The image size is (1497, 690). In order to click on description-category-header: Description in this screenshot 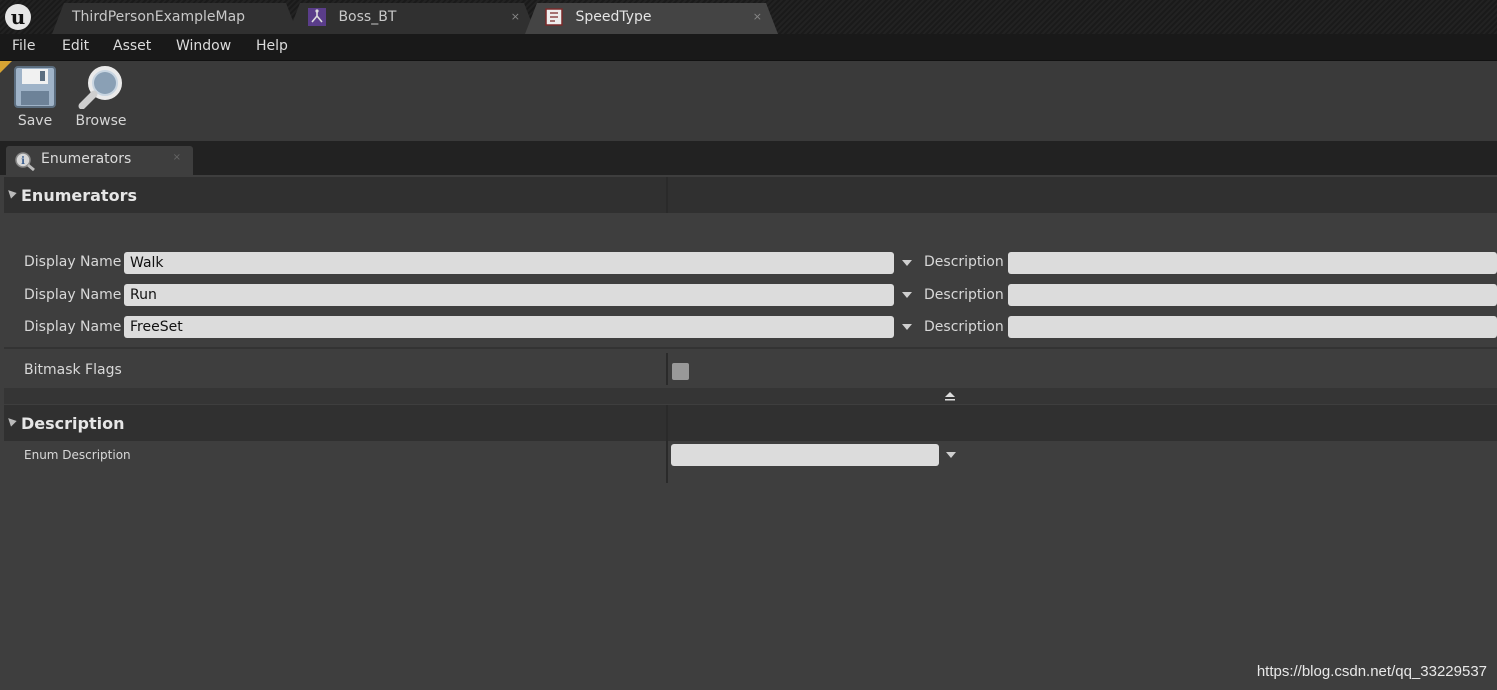, I will do `click(750, 423)`.